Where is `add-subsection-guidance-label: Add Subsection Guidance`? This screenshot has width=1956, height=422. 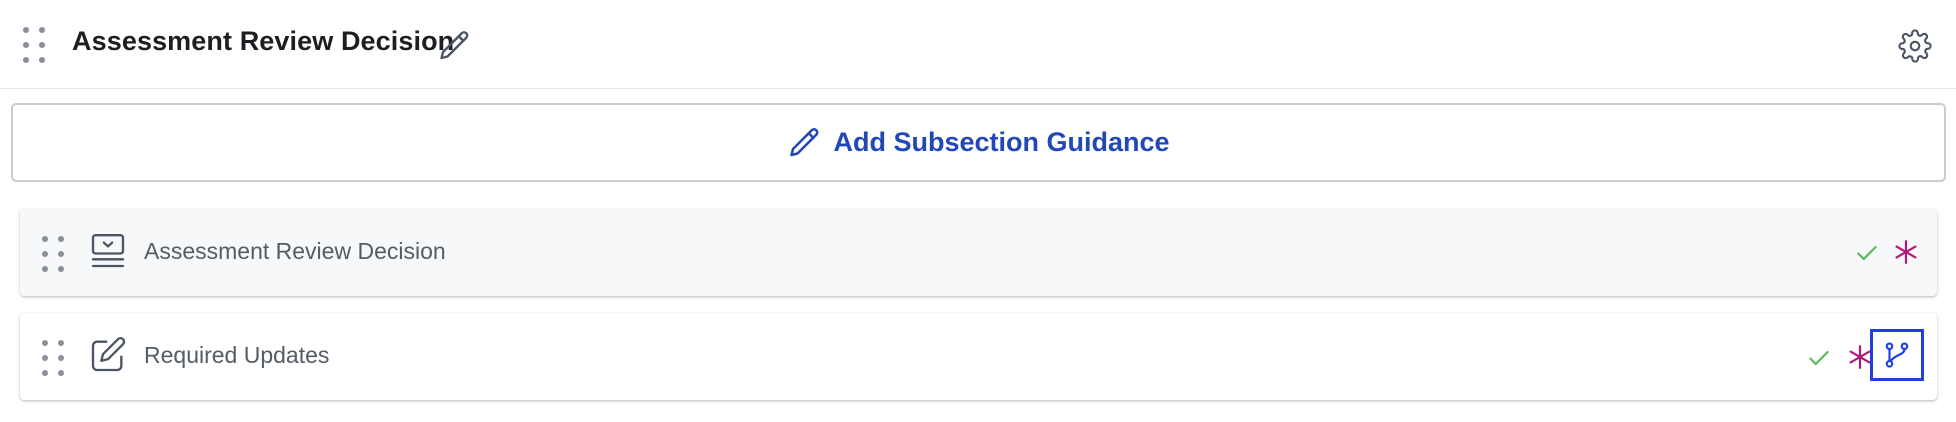
add-subsection-guidance-label: Add Subsection Guidance is located at coordinates (1001, 142).